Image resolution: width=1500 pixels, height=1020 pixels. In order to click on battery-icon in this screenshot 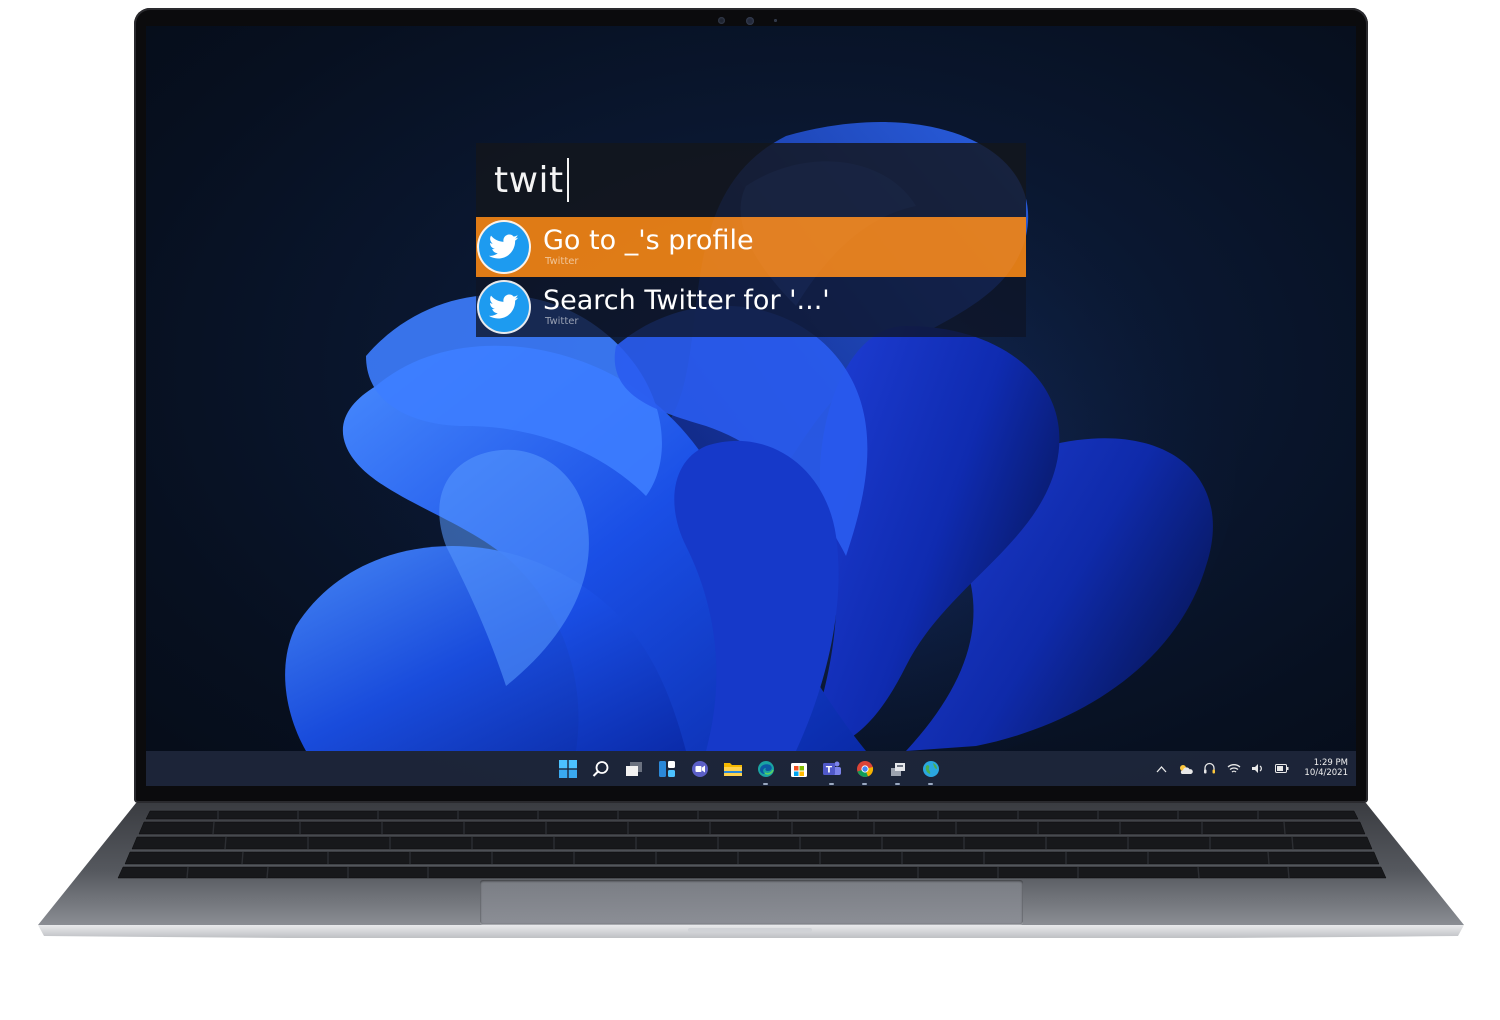, I will do `click(1281, 768)`.